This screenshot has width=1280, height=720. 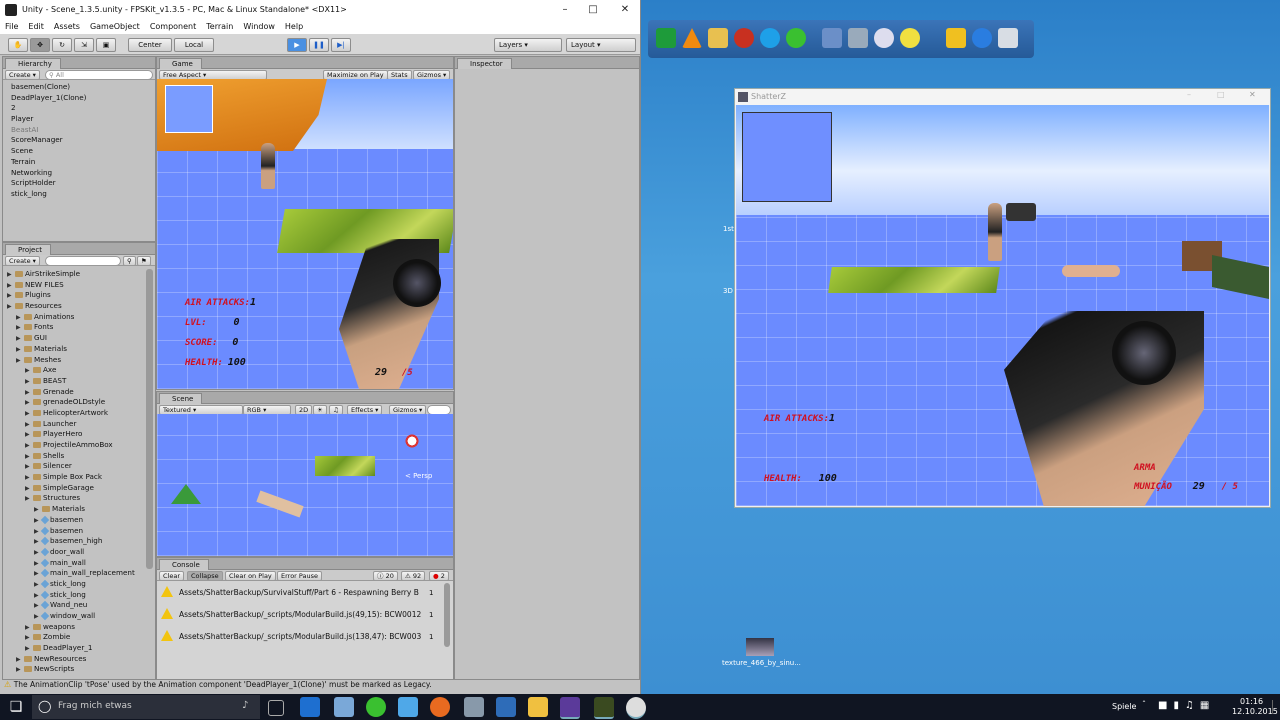 What do you see at coordinates (76, 605) in the screenshot?
I see `project-item: ▶ Wand_neu` at bounding box center [76, 605].